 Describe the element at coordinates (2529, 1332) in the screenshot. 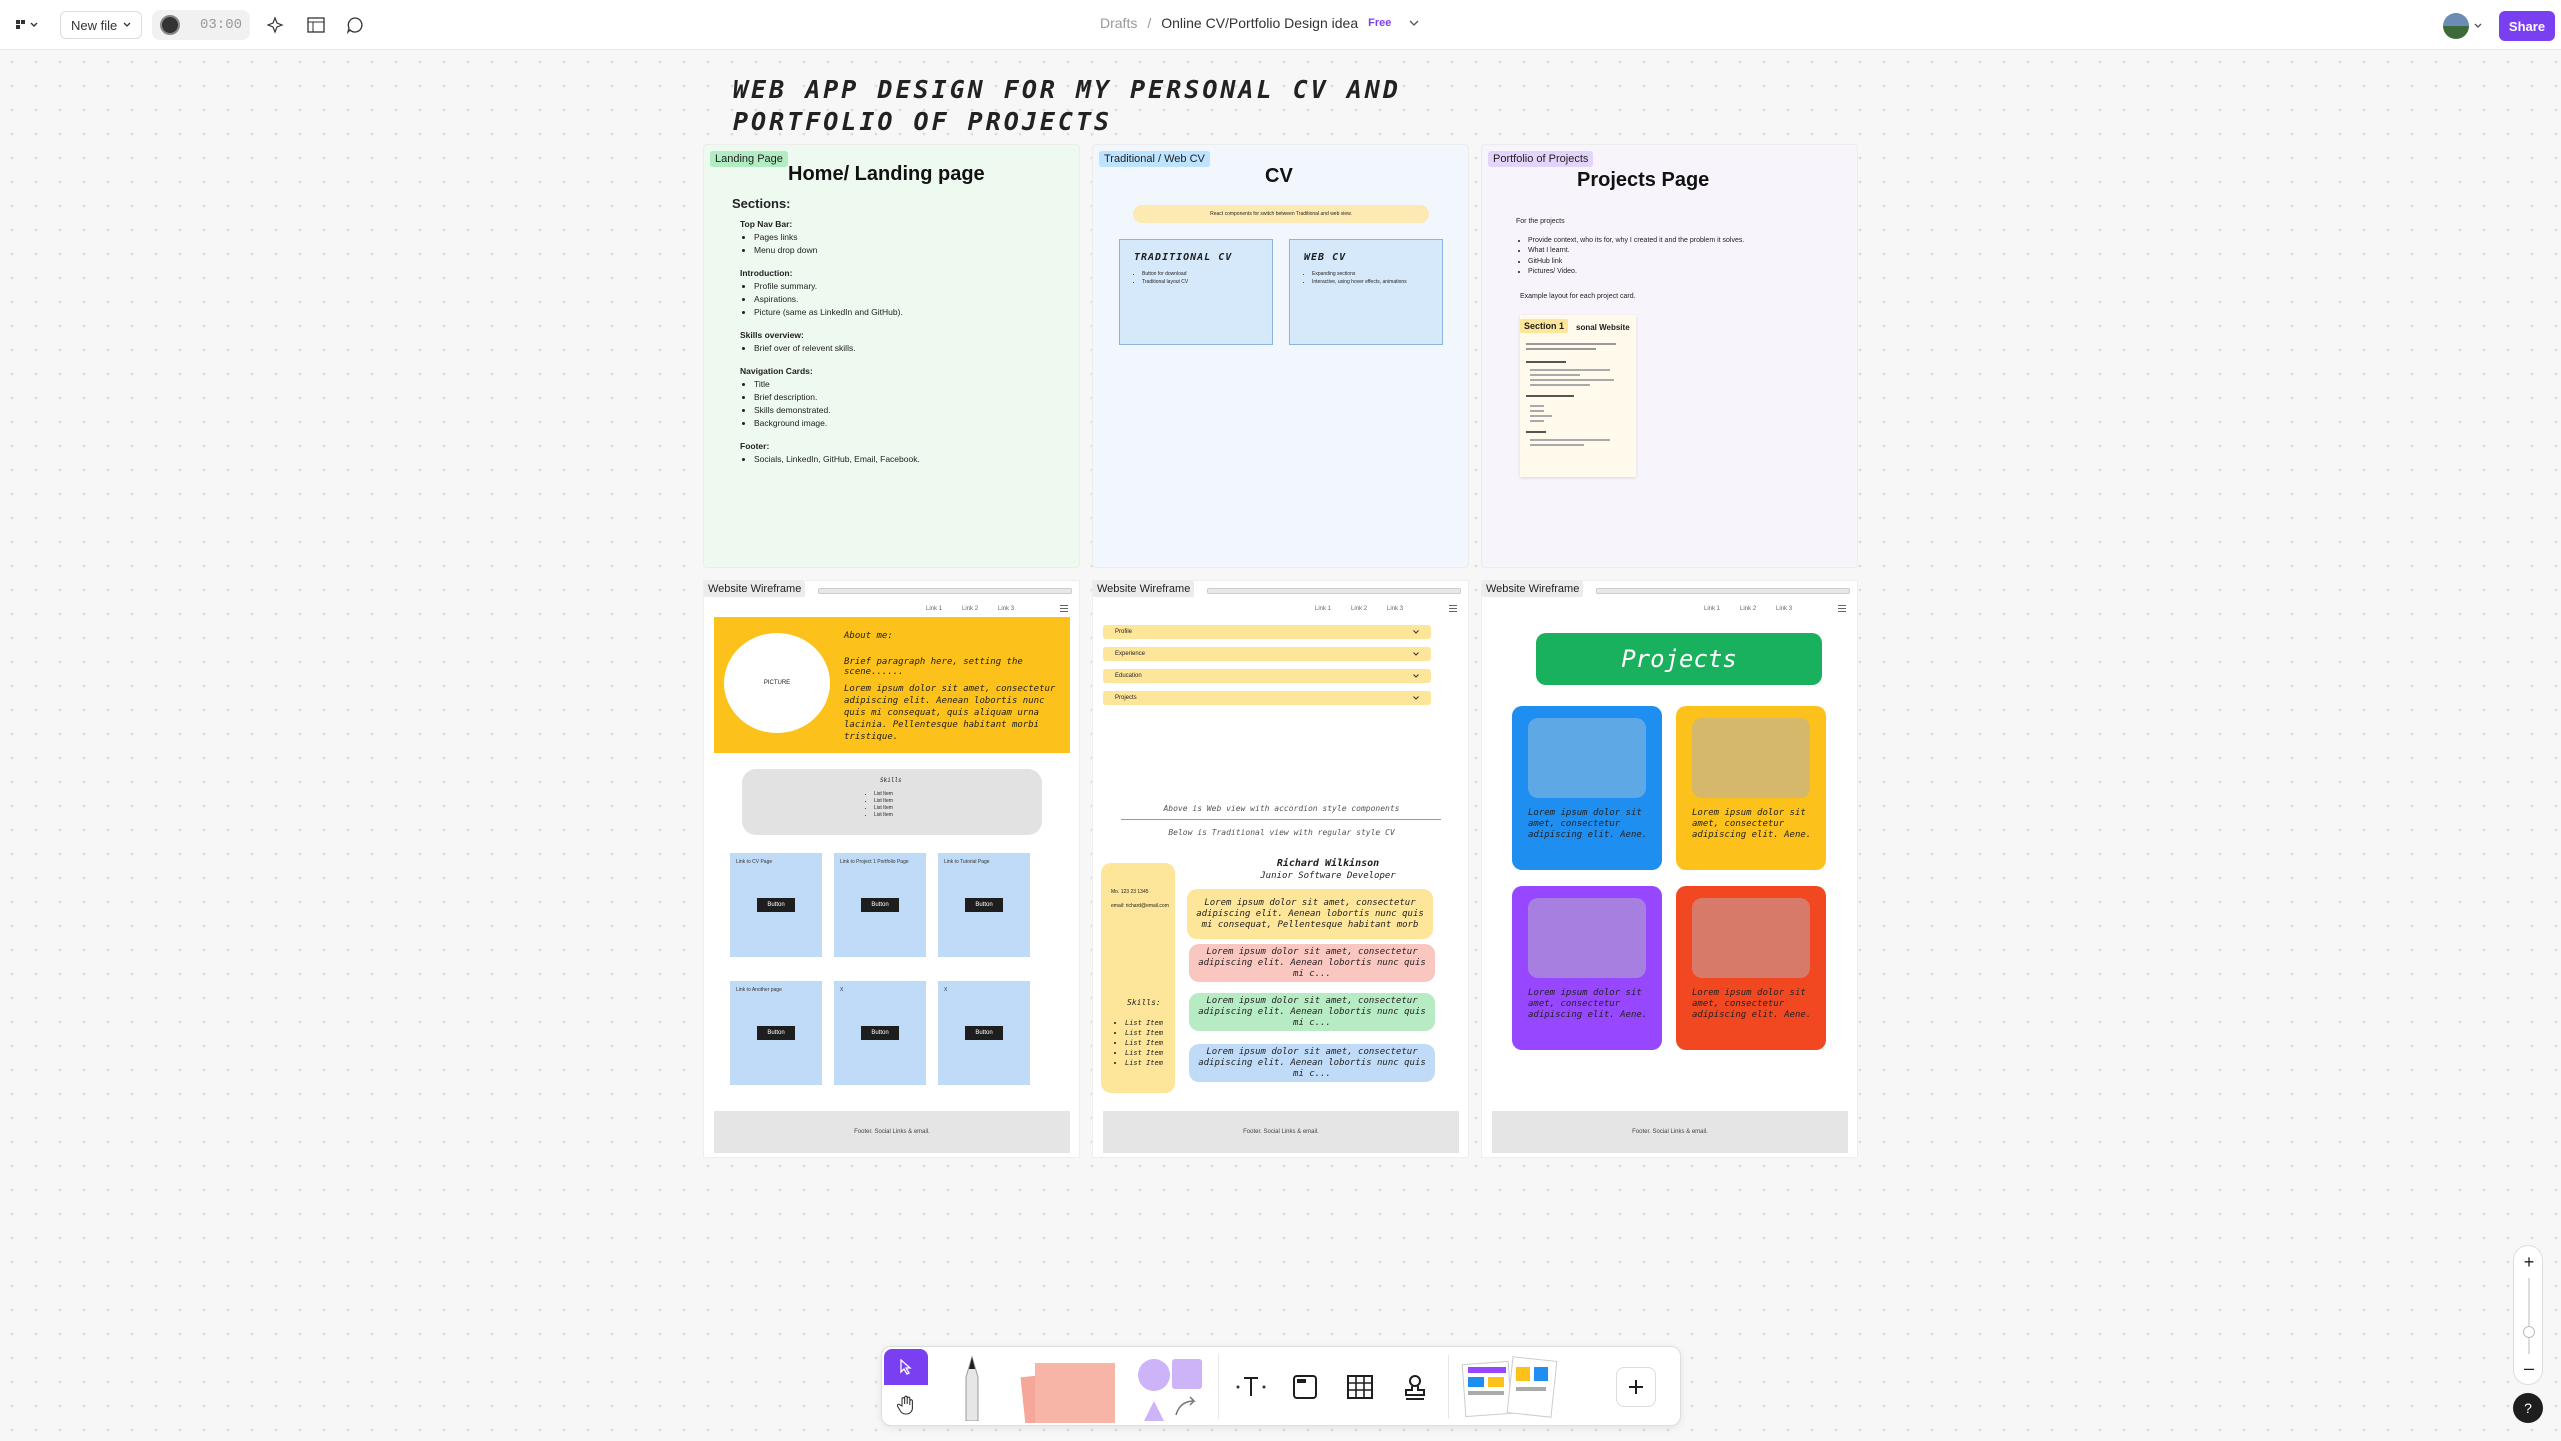

I see `zoom-slider-handle` at that location.